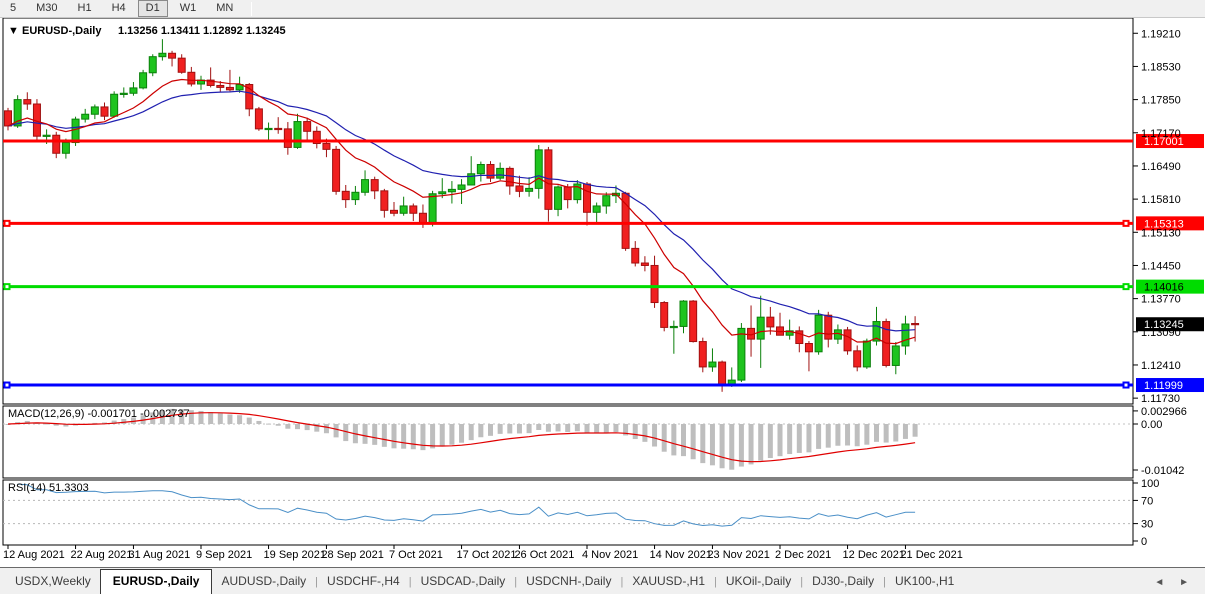 The image size is (1205, 594). What do you see at coordinates (152, 8) in the screenshot?
I see `timeframe-button-d1: D1` at bounding box center [152, 8].